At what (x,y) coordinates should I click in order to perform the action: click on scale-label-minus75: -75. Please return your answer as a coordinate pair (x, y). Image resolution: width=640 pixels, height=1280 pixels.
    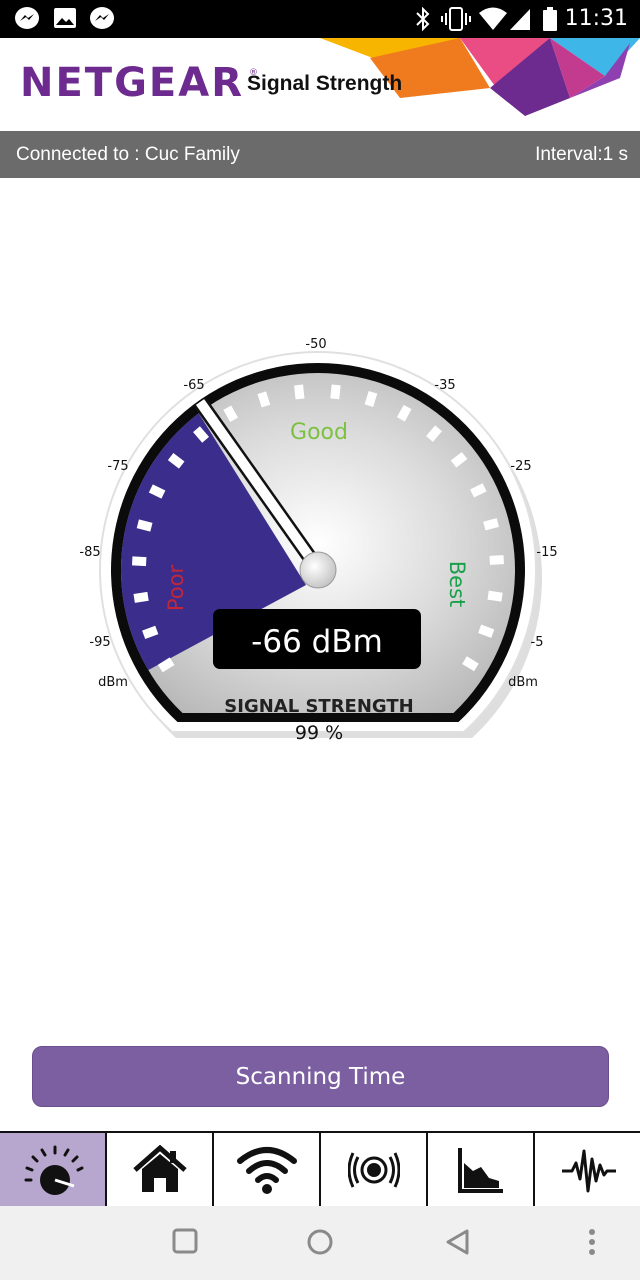
    Looking at the image, I should click on (117, 466).